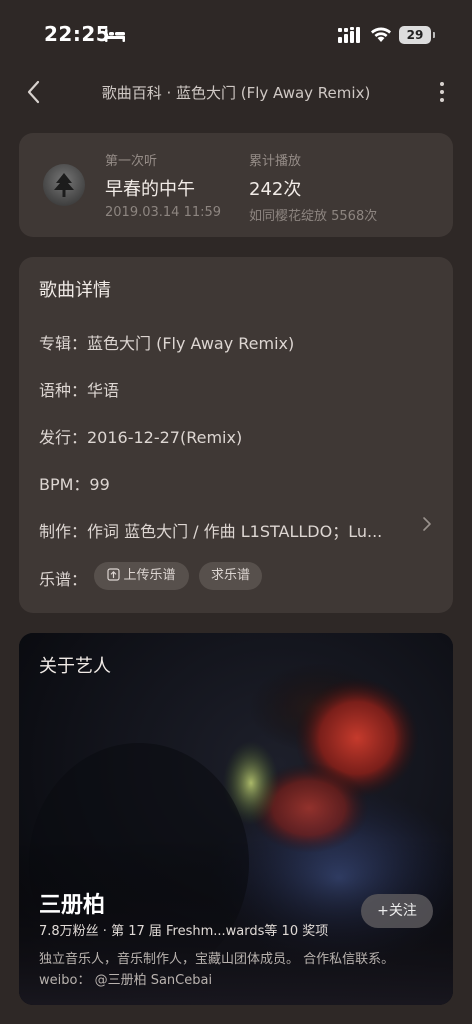 This screenshot has width=472, height=1024. I want to click on top-nav: 歌曲百科 · 蓝色大门 (Fly Away Remix), so click(236, 92).